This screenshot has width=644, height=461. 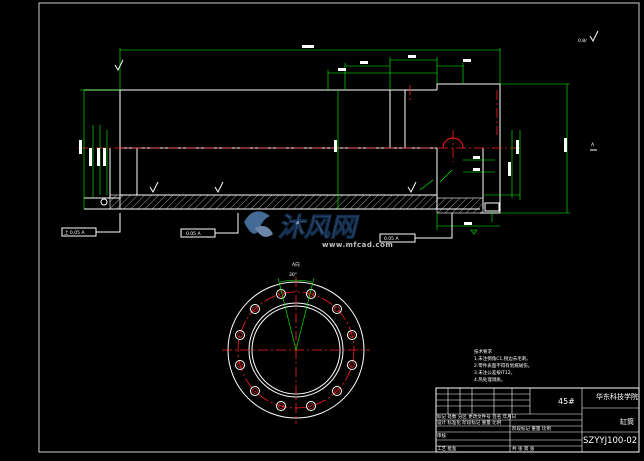 I want to click on tech-note-line: 3.未注公差按IT12。, so click(x=494, y=372).